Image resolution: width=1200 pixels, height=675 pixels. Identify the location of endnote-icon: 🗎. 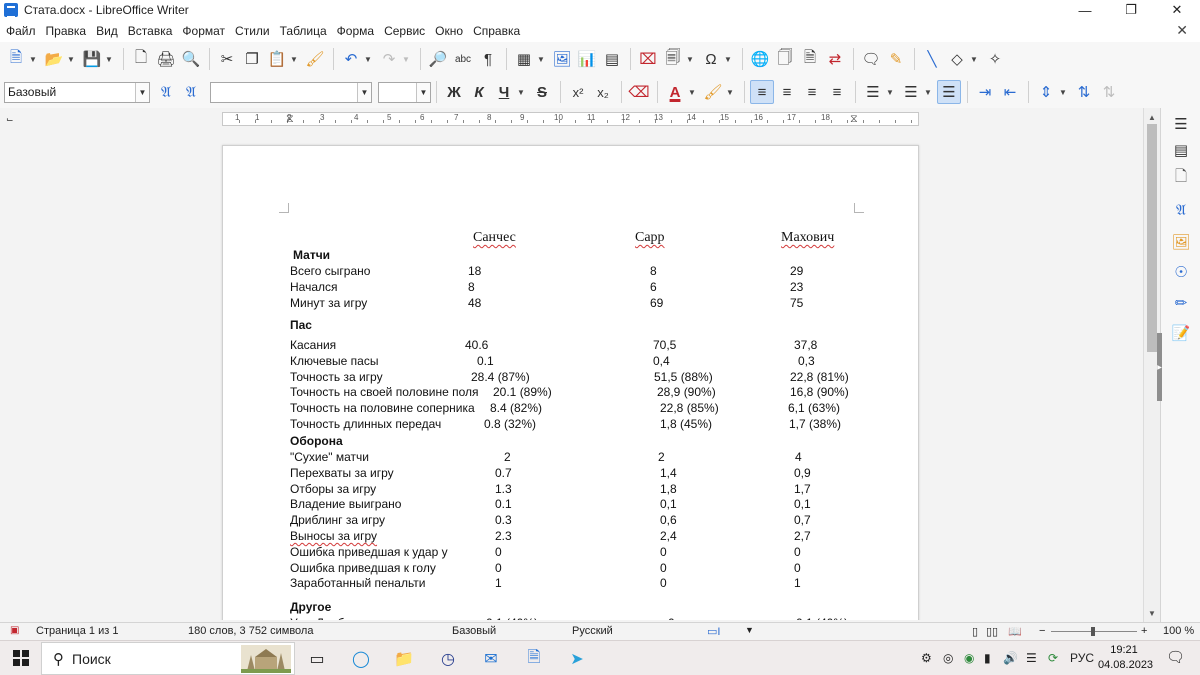
(810, 59).